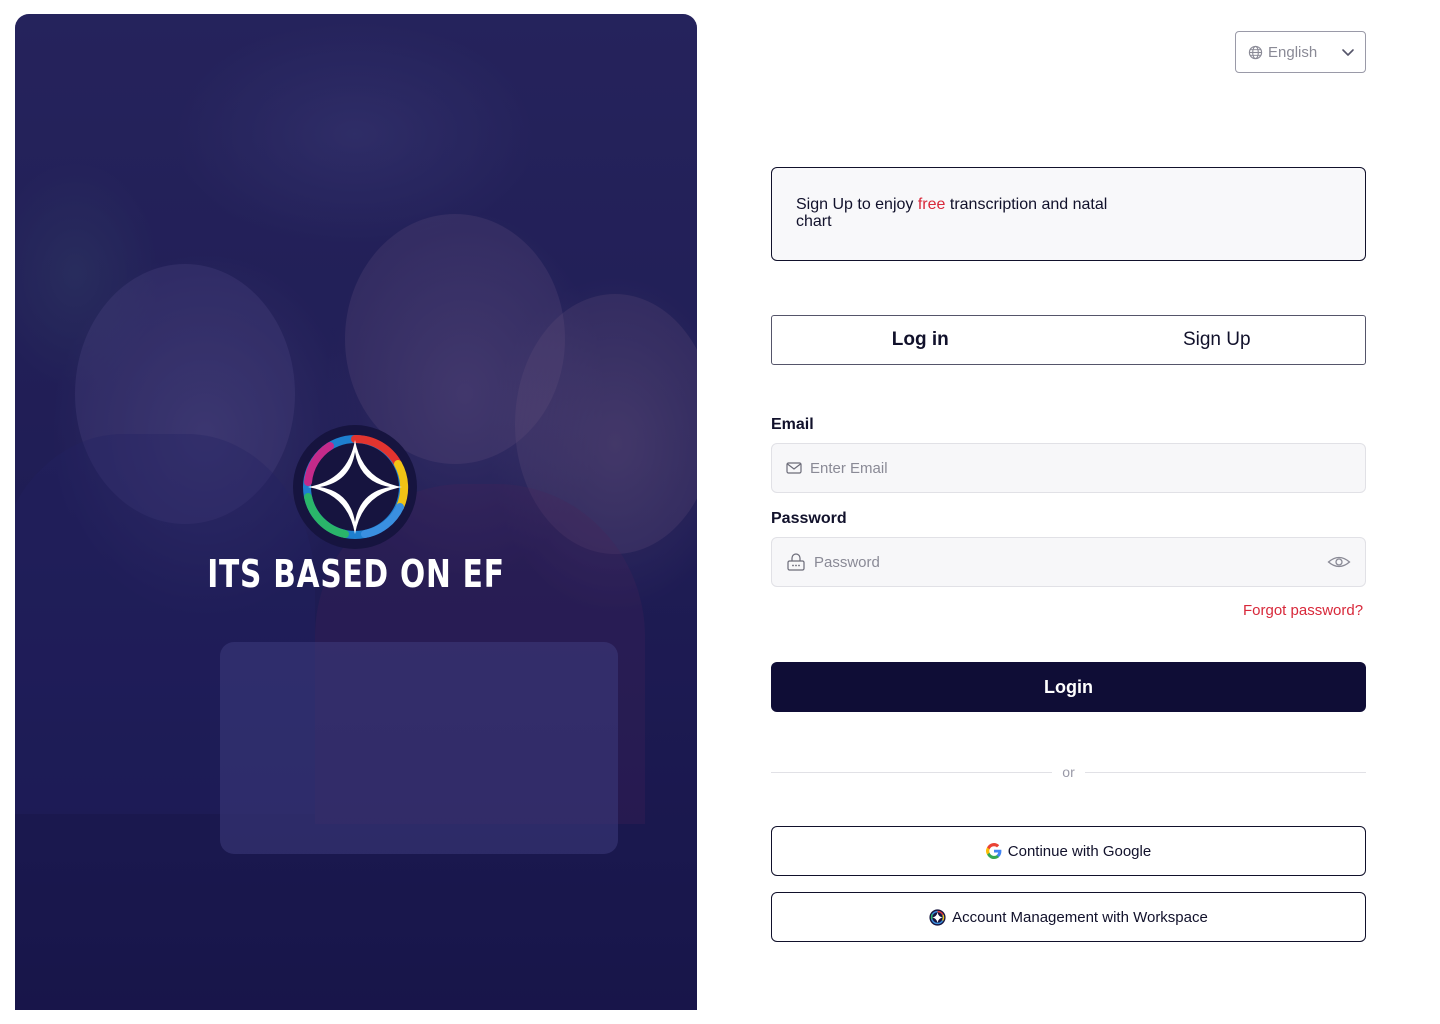 This screenshot has height=1024, width=1440. Describe the element at coordinates (931, 204) in the screenshot. I see `promo-text-accent: free` at that location.